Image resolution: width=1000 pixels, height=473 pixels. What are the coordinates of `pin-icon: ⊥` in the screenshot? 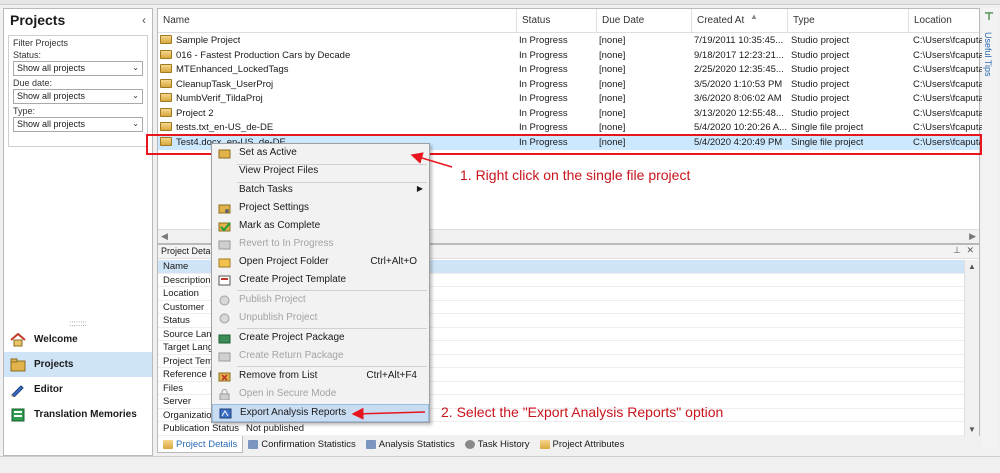 It's located at (957, 250).